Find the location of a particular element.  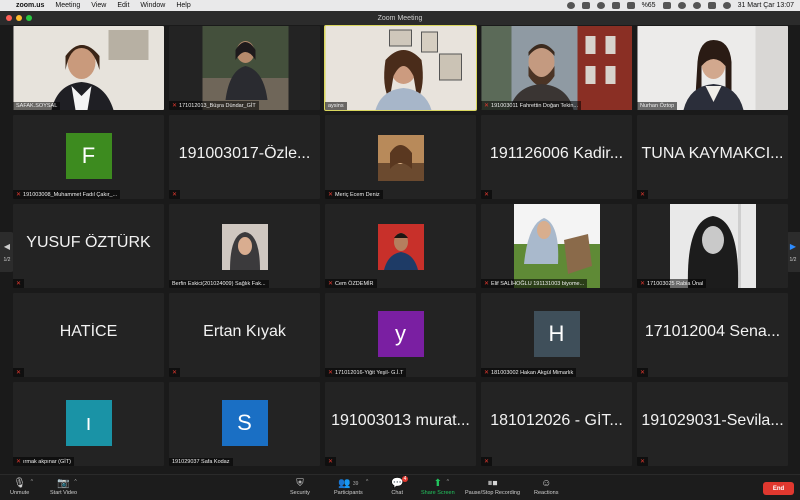

end-meeting-button: End is located at coordinates (778, 488).